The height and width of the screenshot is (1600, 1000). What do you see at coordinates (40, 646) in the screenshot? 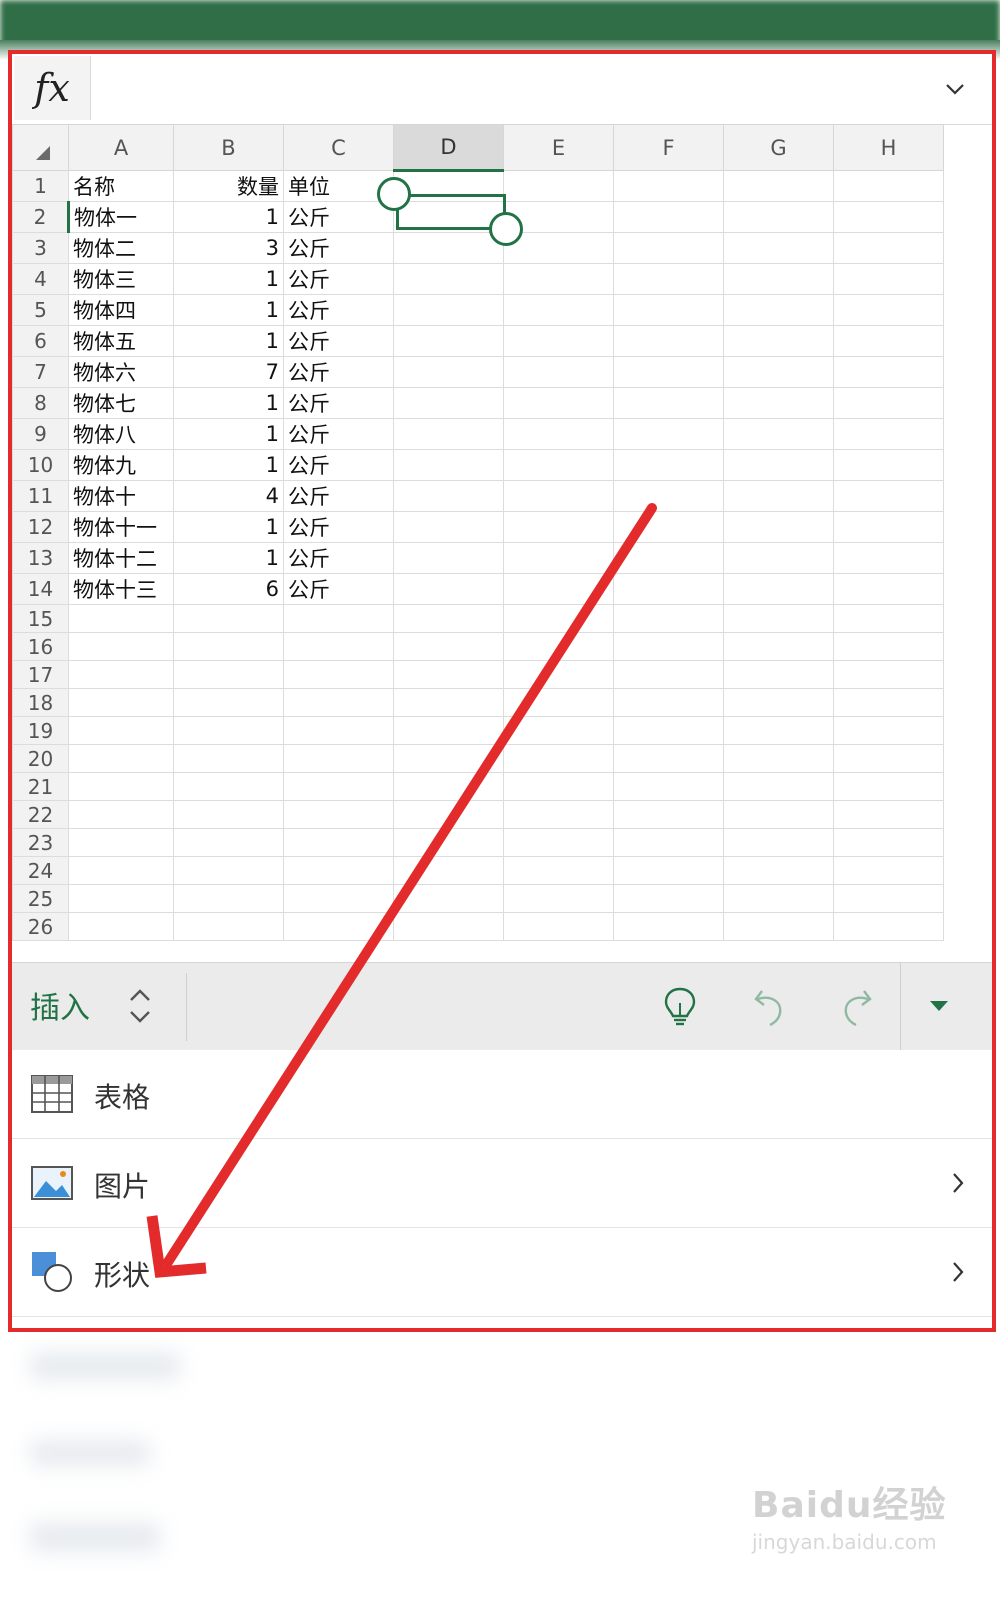
I see `row-header: 16` at bounding box center [40, 646].